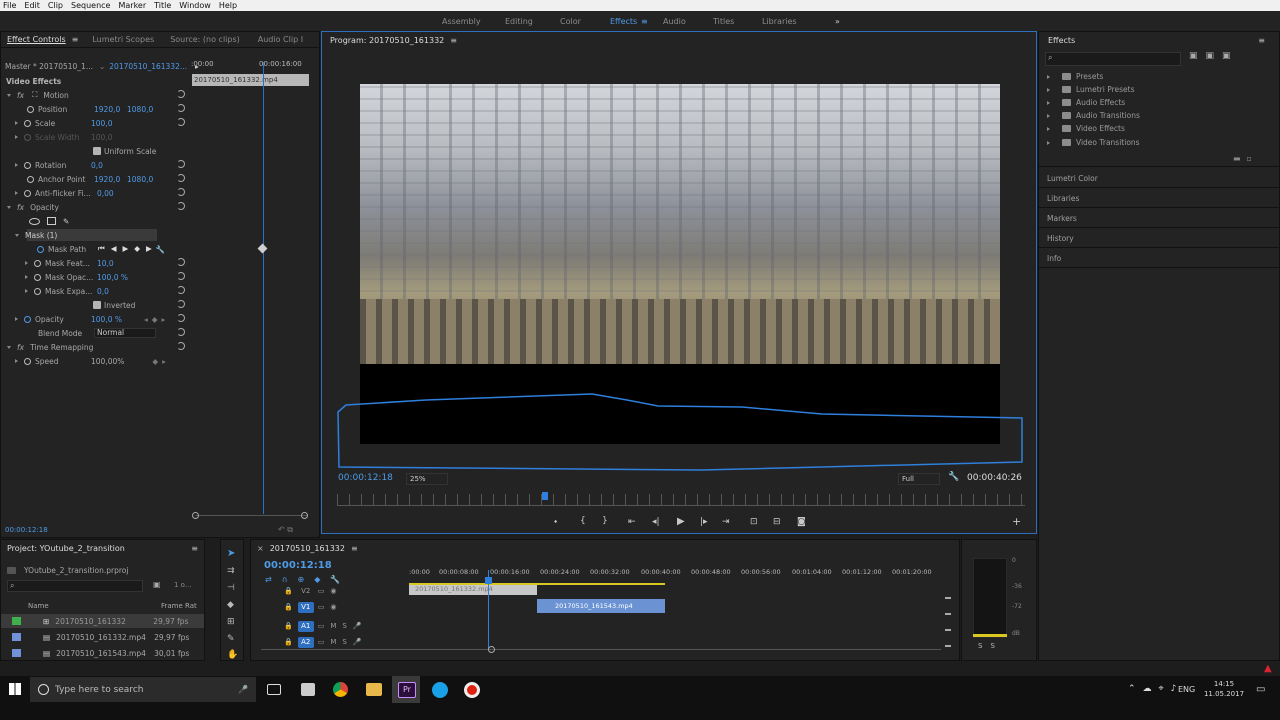 This screenshot has height=720, width=1280. What do you see at coordinates (1093, 115) in the screenshot?
I see `folder-audio-transitions: Audio Transitions` at bounding box center [1093, 115].